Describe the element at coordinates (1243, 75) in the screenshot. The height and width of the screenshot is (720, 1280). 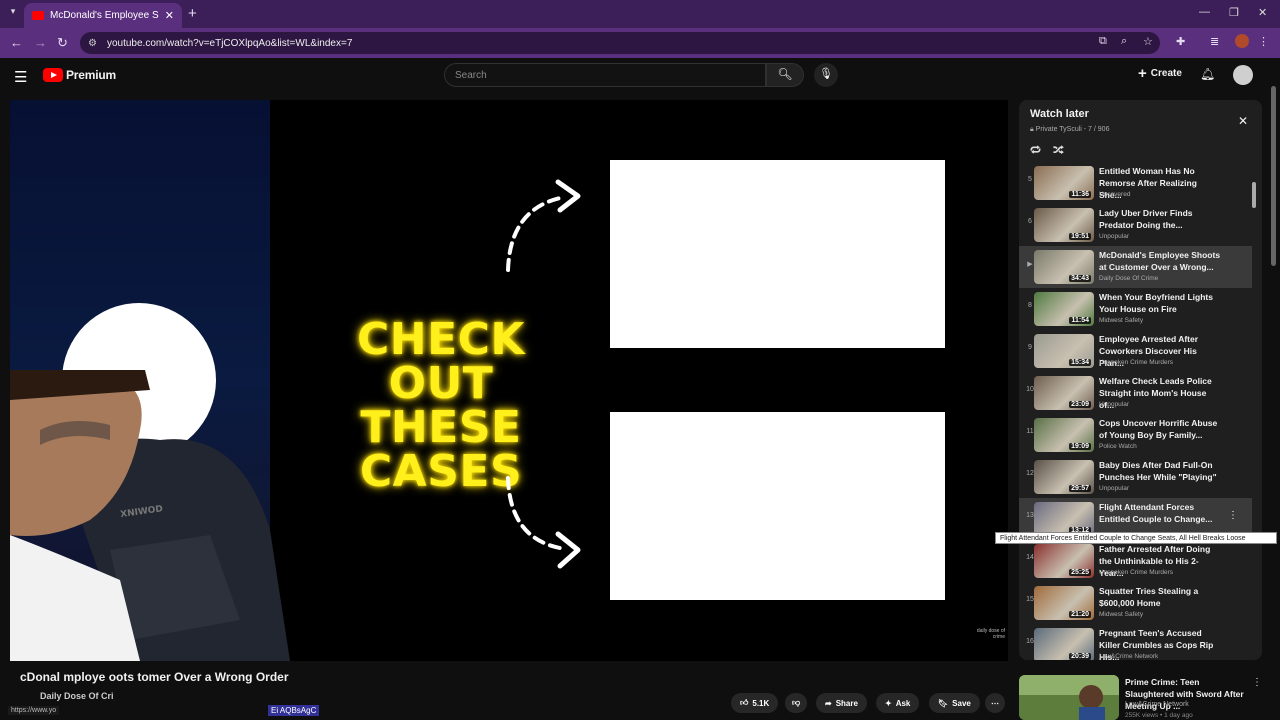
I see `account-avatar` at that location.